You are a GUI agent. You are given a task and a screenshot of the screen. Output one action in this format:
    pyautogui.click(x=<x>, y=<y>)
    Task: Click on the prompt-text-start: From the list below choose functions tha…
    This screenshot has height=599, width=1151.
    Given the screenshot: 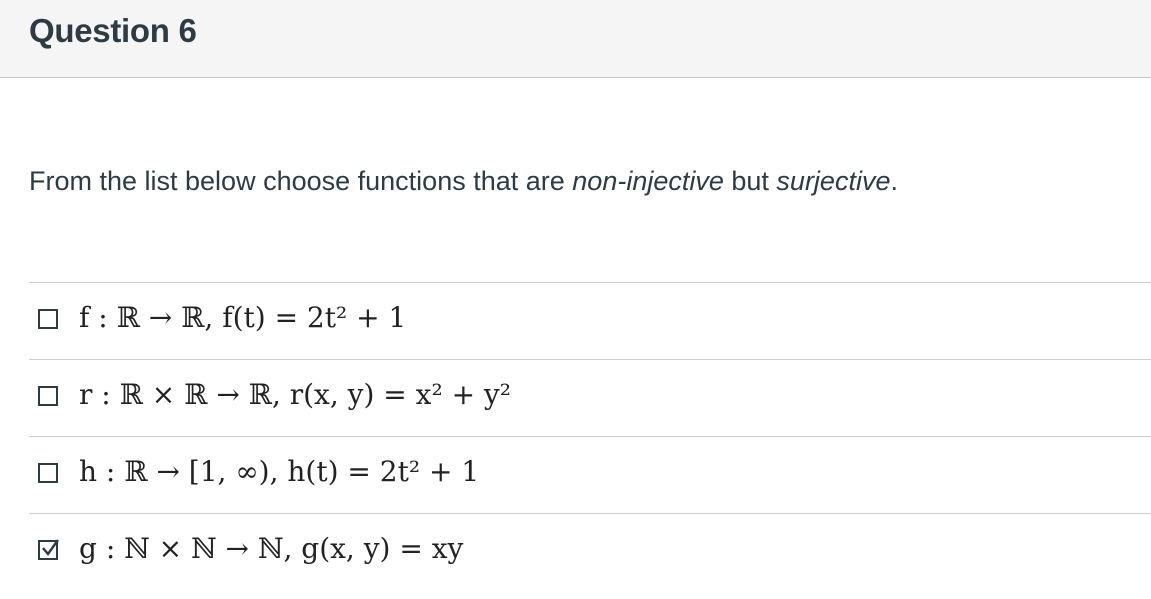 What is the action you would take?
    pyautogui.click(x=301, y=181)
    